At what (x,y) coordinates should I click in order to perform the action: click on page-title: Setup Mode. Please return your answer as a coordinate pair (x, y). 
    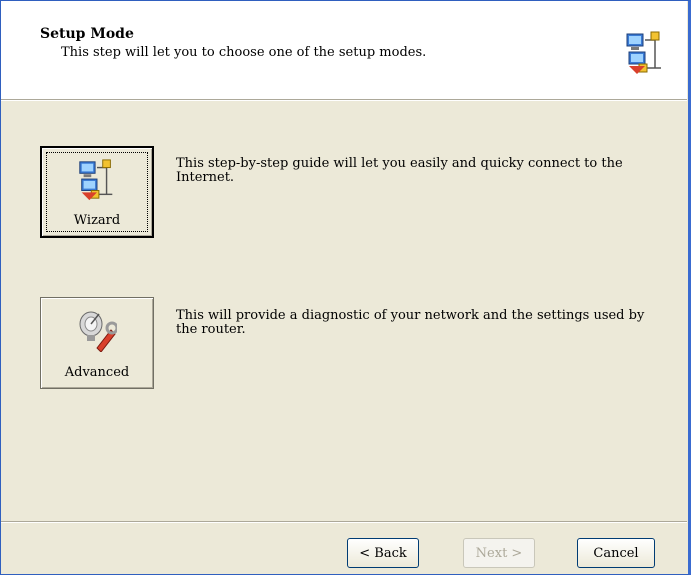
    Looking at the image, I should click on (87, 34).